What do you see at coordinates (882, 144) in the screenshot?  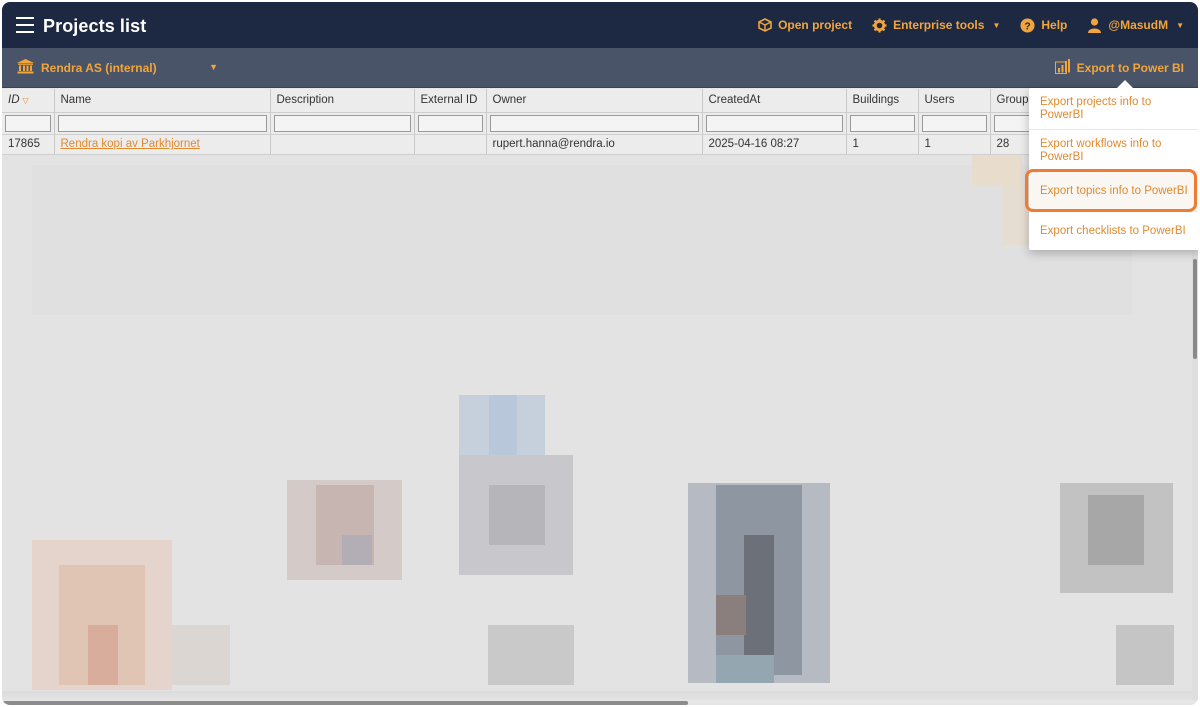 I see `cell-buildings: 1` at bounding box center [882, 144].